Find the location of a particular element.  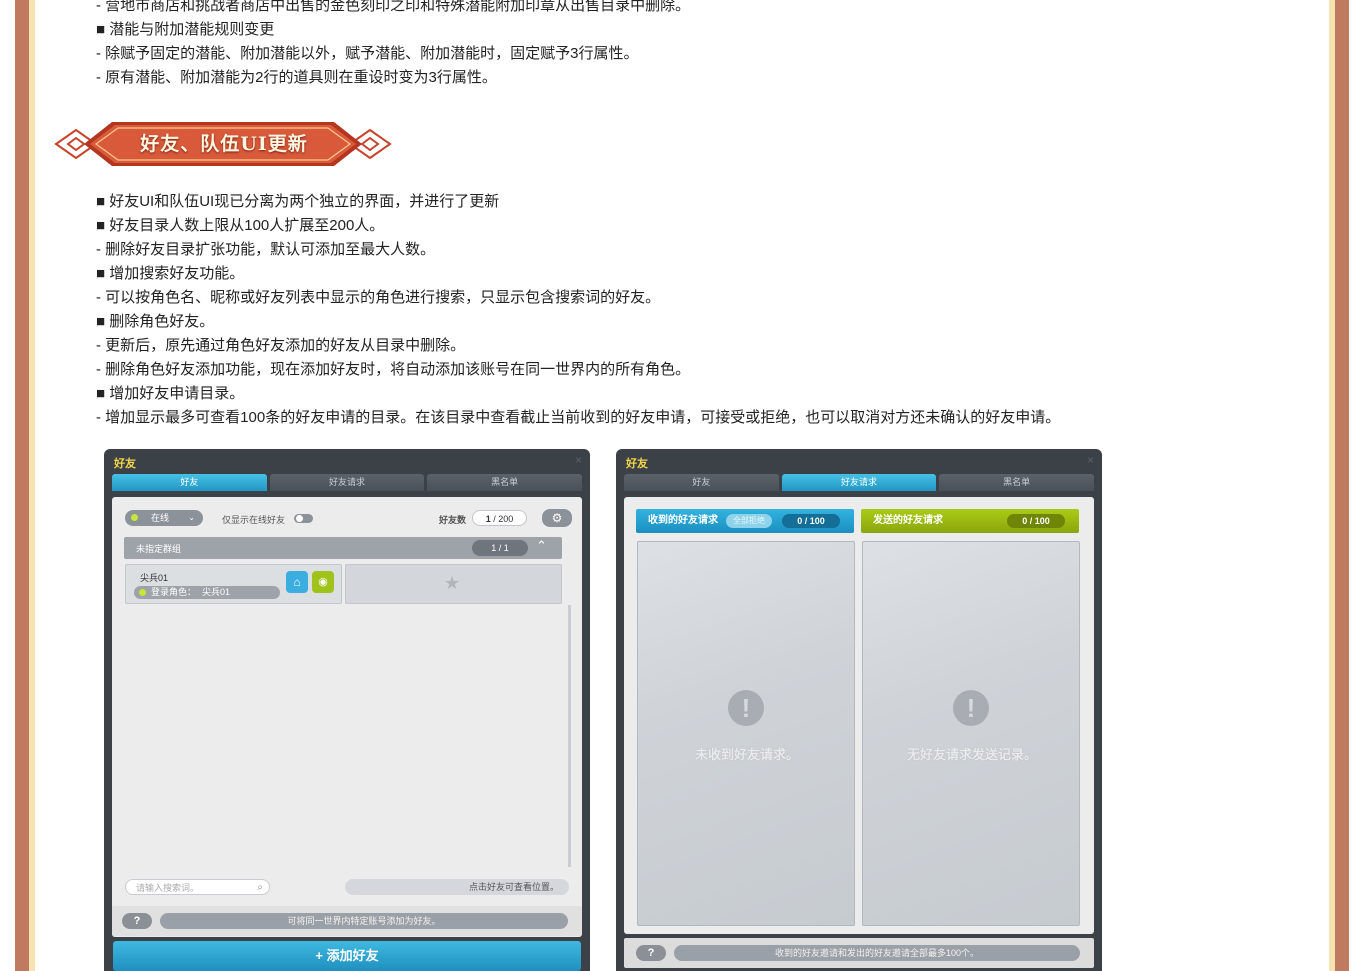

group-name: 未指定群组 is located at coordinates (159, 549).